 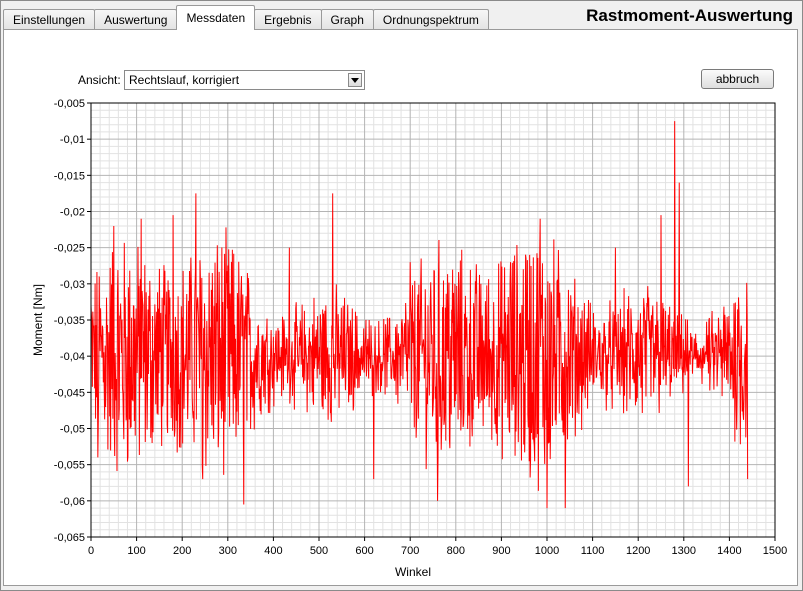 What do you see at coordinates (72, 213) in the screenshot?
I see `y-tick-label: -0,02` at bounding box center [72, 213].